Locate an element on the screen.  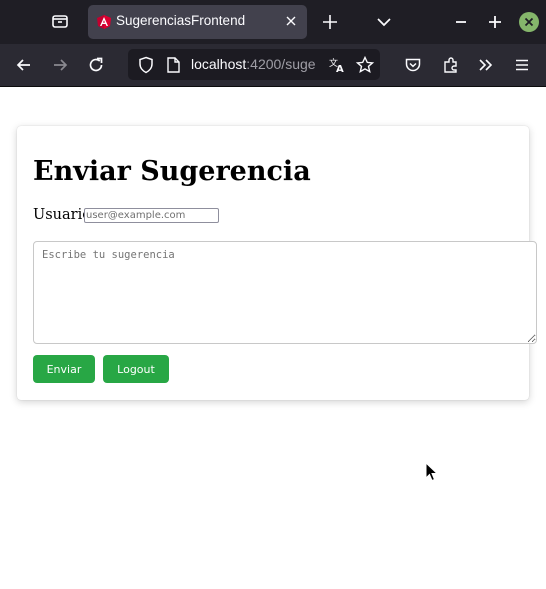
tab-title: SugerenciasFrontend is located at coordinates (181, 20).